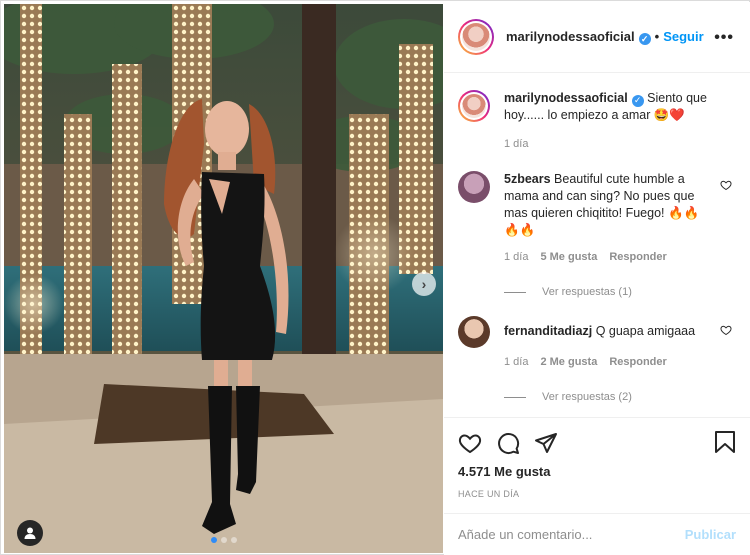 The width and height of the screenshot is (750, 555). I want to click on comment-icon, so click(508, 443).